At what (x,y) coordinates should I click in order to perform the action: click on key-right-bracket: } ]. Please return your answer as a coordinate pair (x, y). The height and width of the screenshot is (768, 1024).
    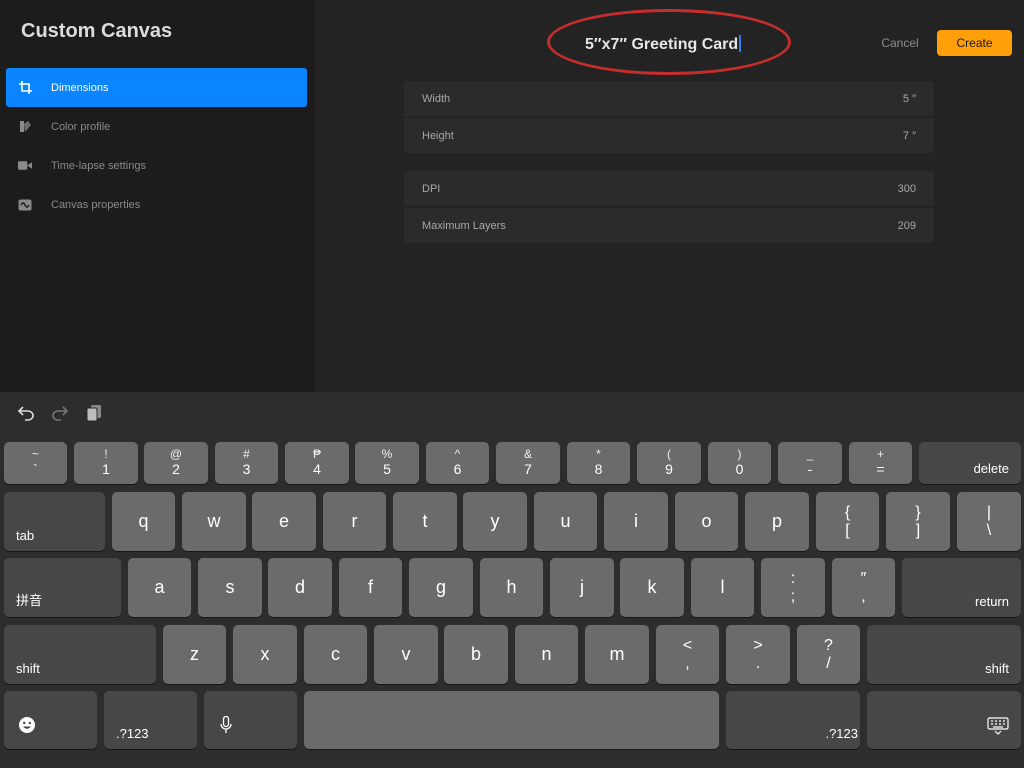
    Looking at the image, I should click on (918, 521).